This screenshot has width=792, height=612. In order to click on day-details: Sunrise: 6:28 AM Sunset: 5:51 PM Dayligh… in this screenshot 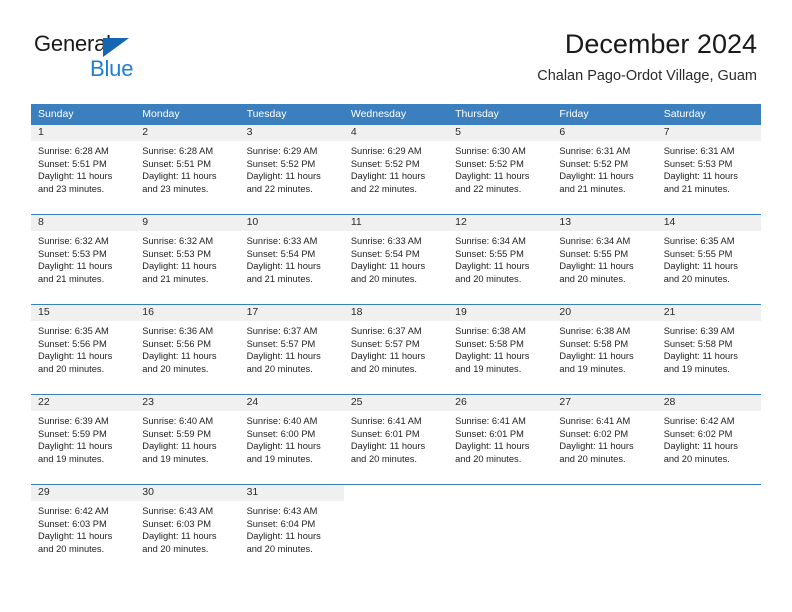, I will do `click(83, 168)`.